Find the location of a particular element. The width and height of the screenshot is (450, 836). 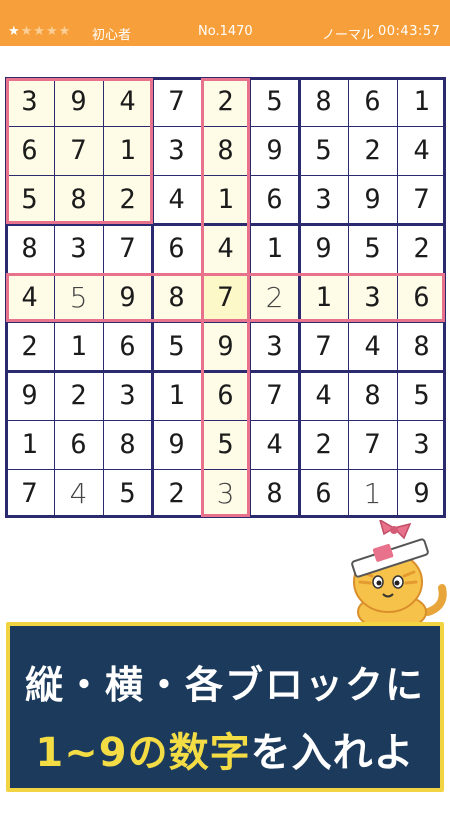

cell-r6c8: 4 is located at coordinates (372, 346).